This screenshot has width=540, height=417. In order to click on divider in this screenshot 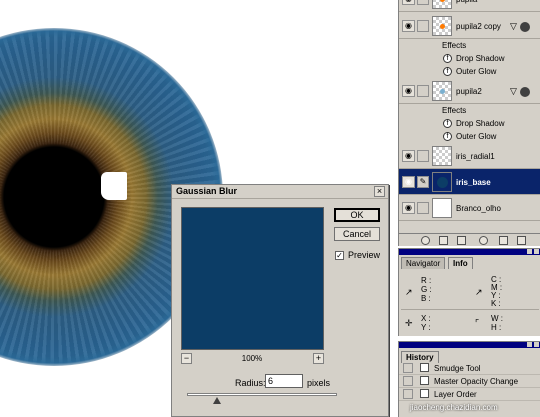, I will do `click(470, 309)`.